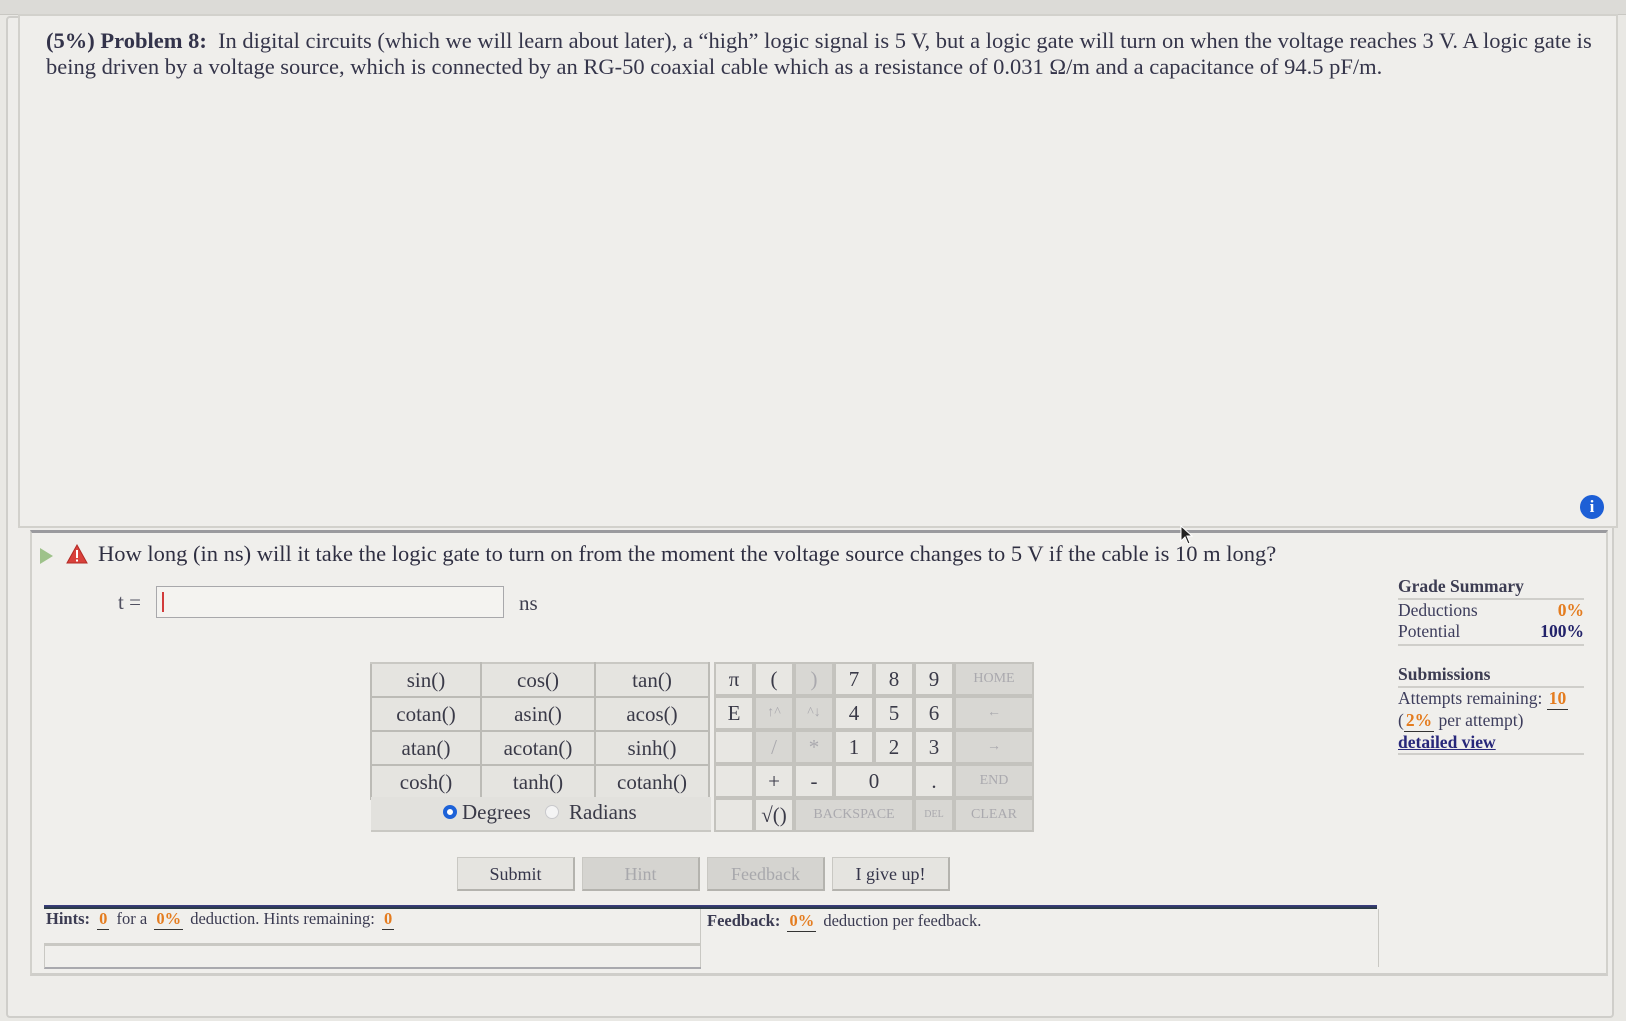  Describe the element at coordinates (1039, 938) in the screenshot. I see `feedback-panel: Feedback: 0% deduction per feedback.` at that location.